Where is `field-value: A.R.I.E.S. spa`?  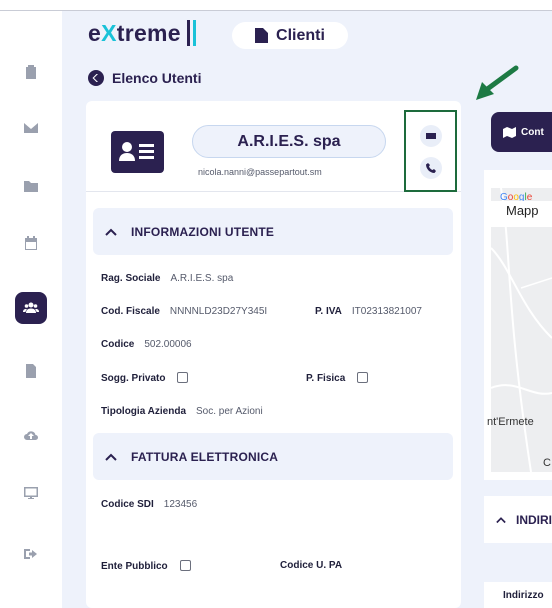 field-value: A.R.I.E.S. spa is located at coordinates (202, 278).